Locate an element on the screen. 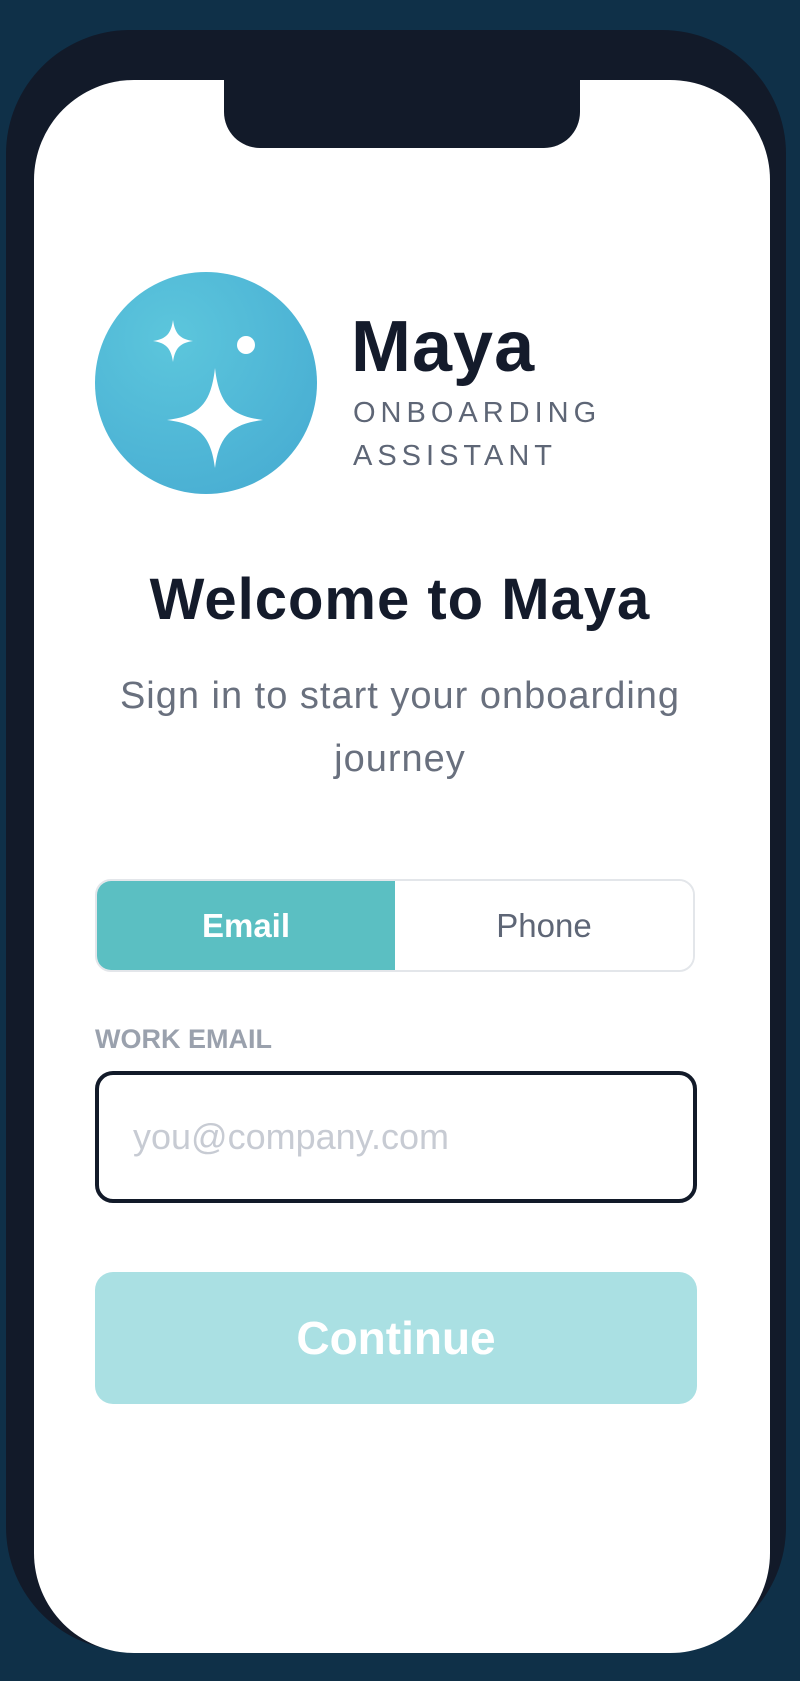  brand-name: Maya is located at coordinates (443, 347).